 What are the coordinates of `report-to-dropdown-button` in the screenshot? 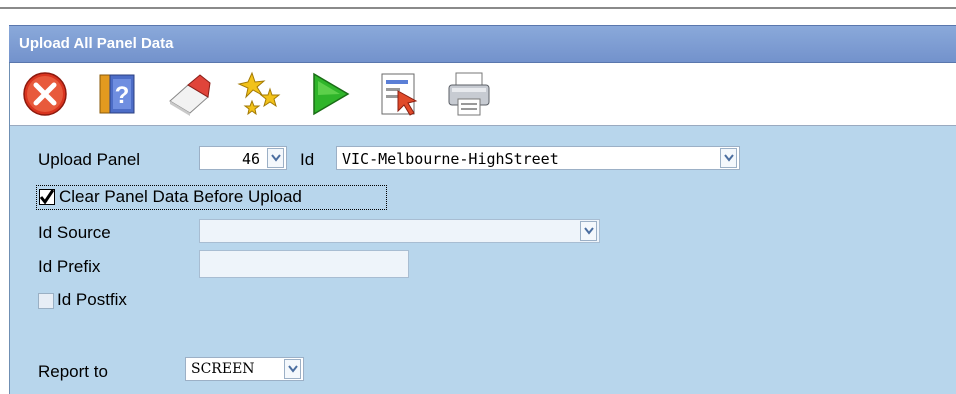 It's located at (292, 369).